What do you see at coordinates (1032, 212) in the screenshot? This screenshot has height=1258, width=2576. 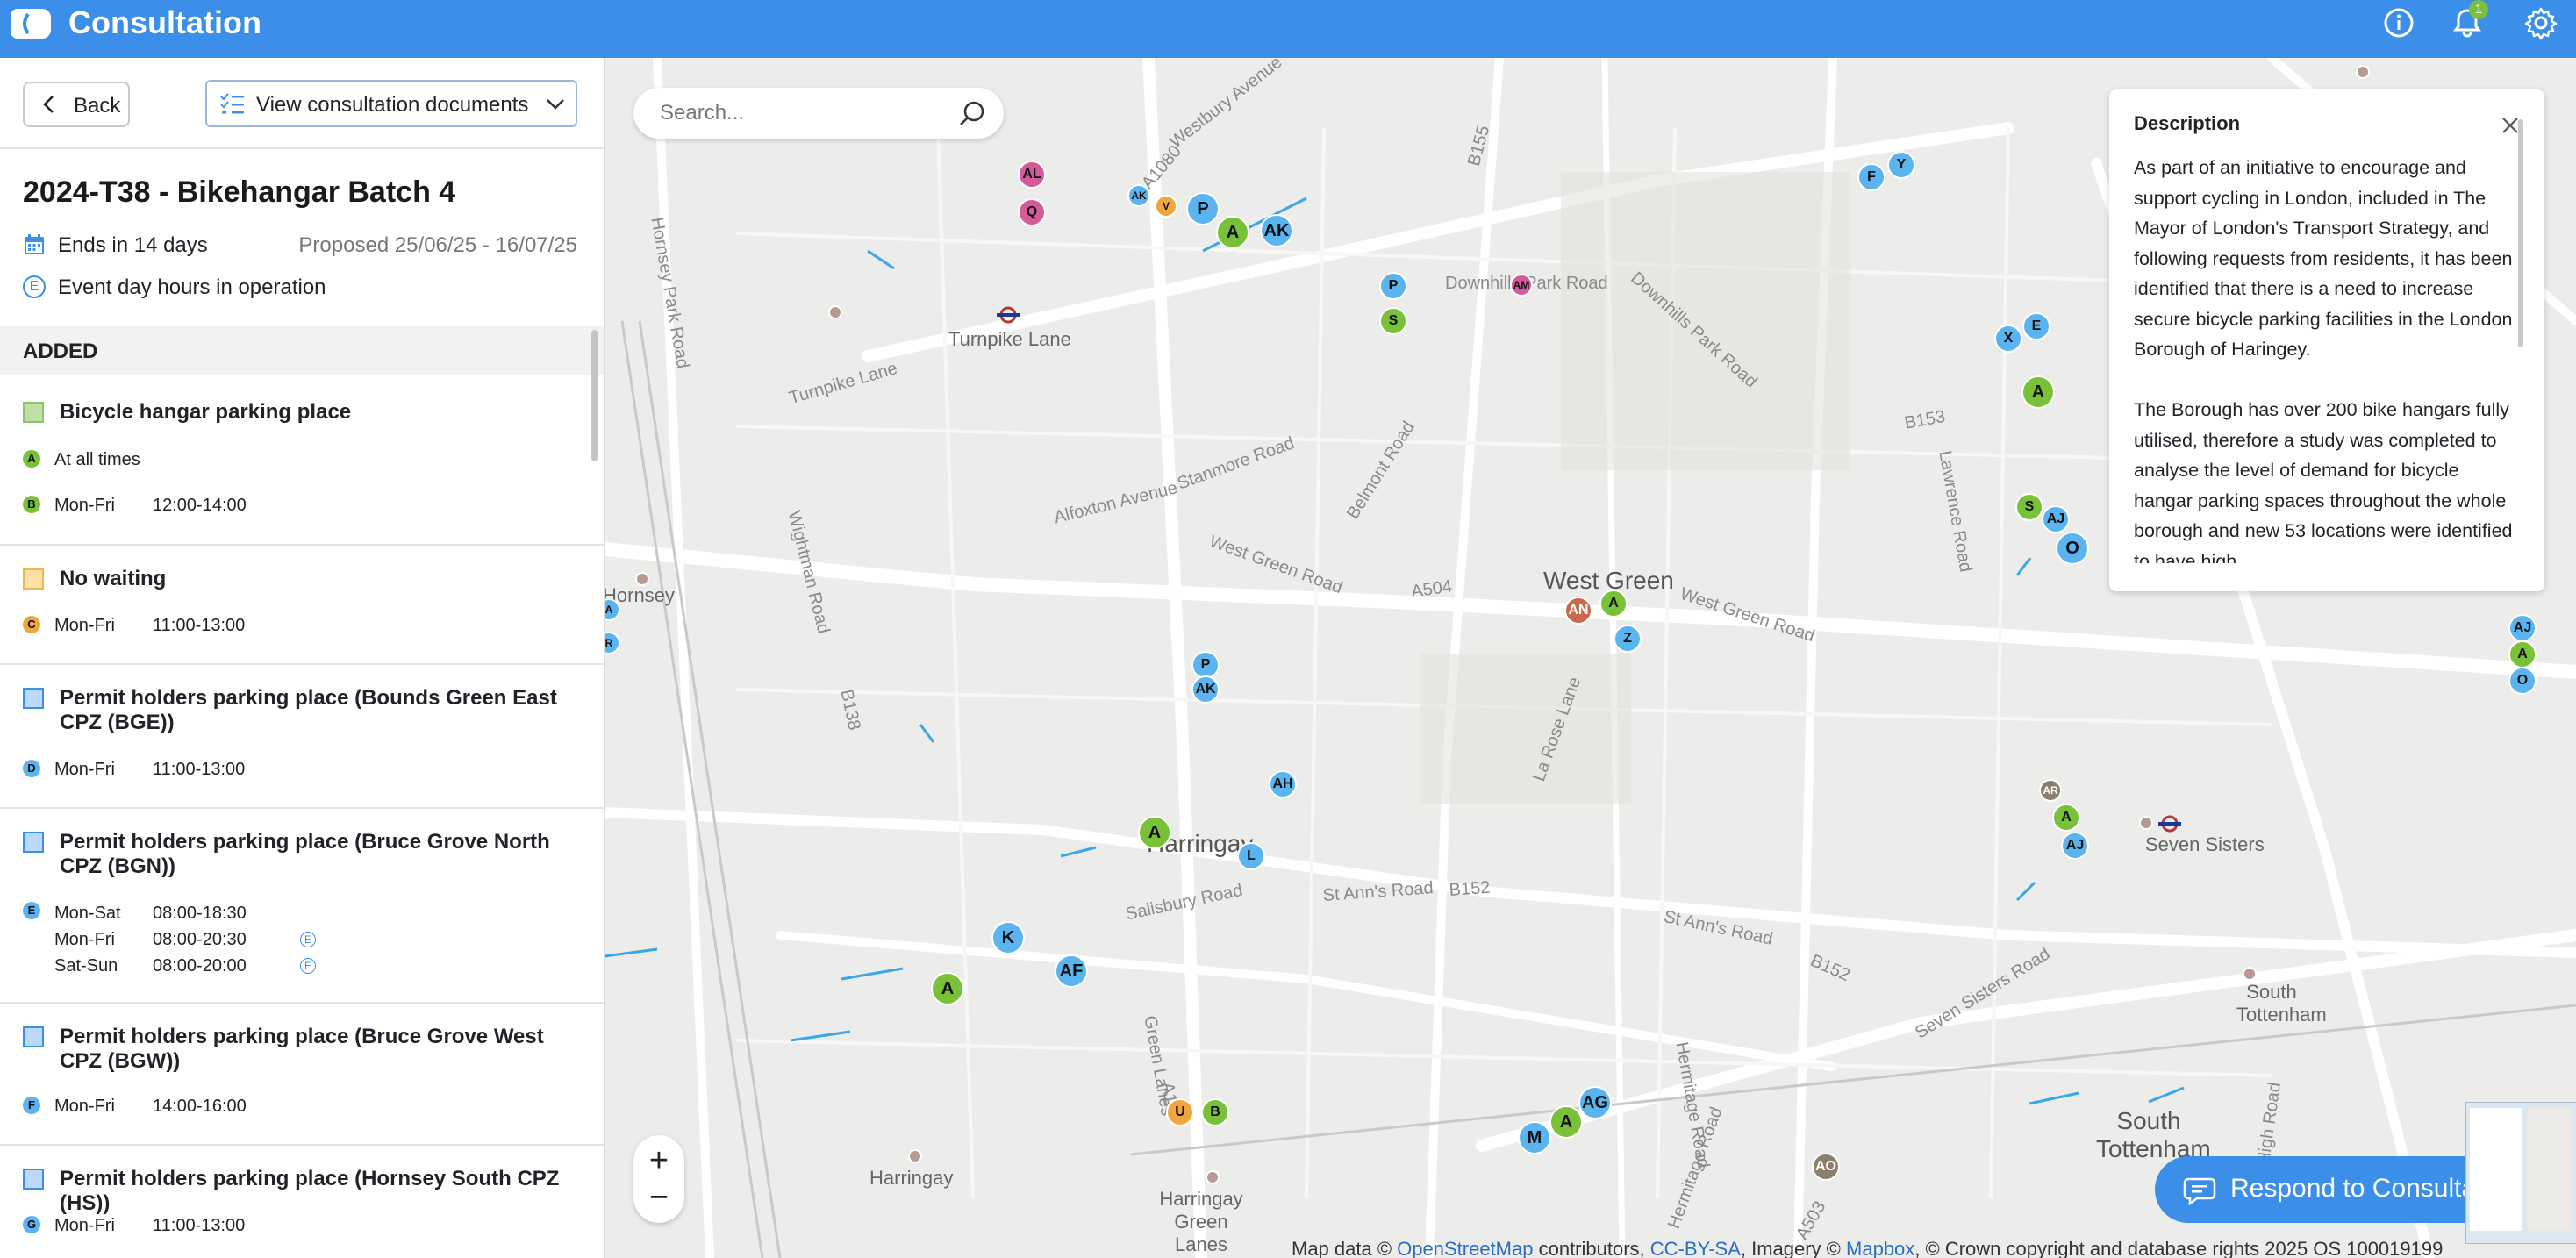 I see `map-restriction-marker: Q` at bounding box center [1032, 212].